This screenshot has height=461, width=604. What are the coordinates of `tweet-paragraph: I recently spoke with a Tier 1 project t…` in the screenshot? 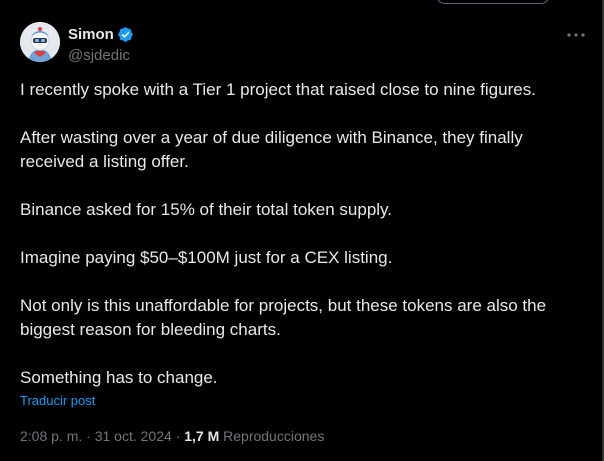 It's located at (278, 89).